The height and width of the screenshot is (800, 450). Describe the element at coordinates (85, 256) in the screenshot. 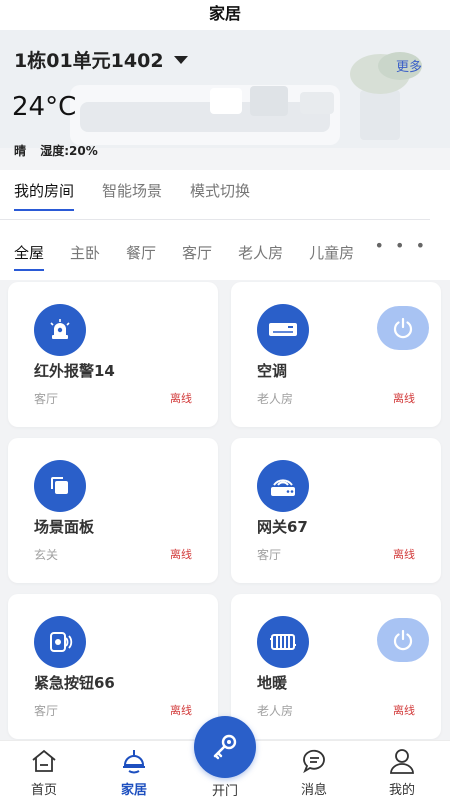

I see `room-tab-master-bedroom: 主卧` at that location.